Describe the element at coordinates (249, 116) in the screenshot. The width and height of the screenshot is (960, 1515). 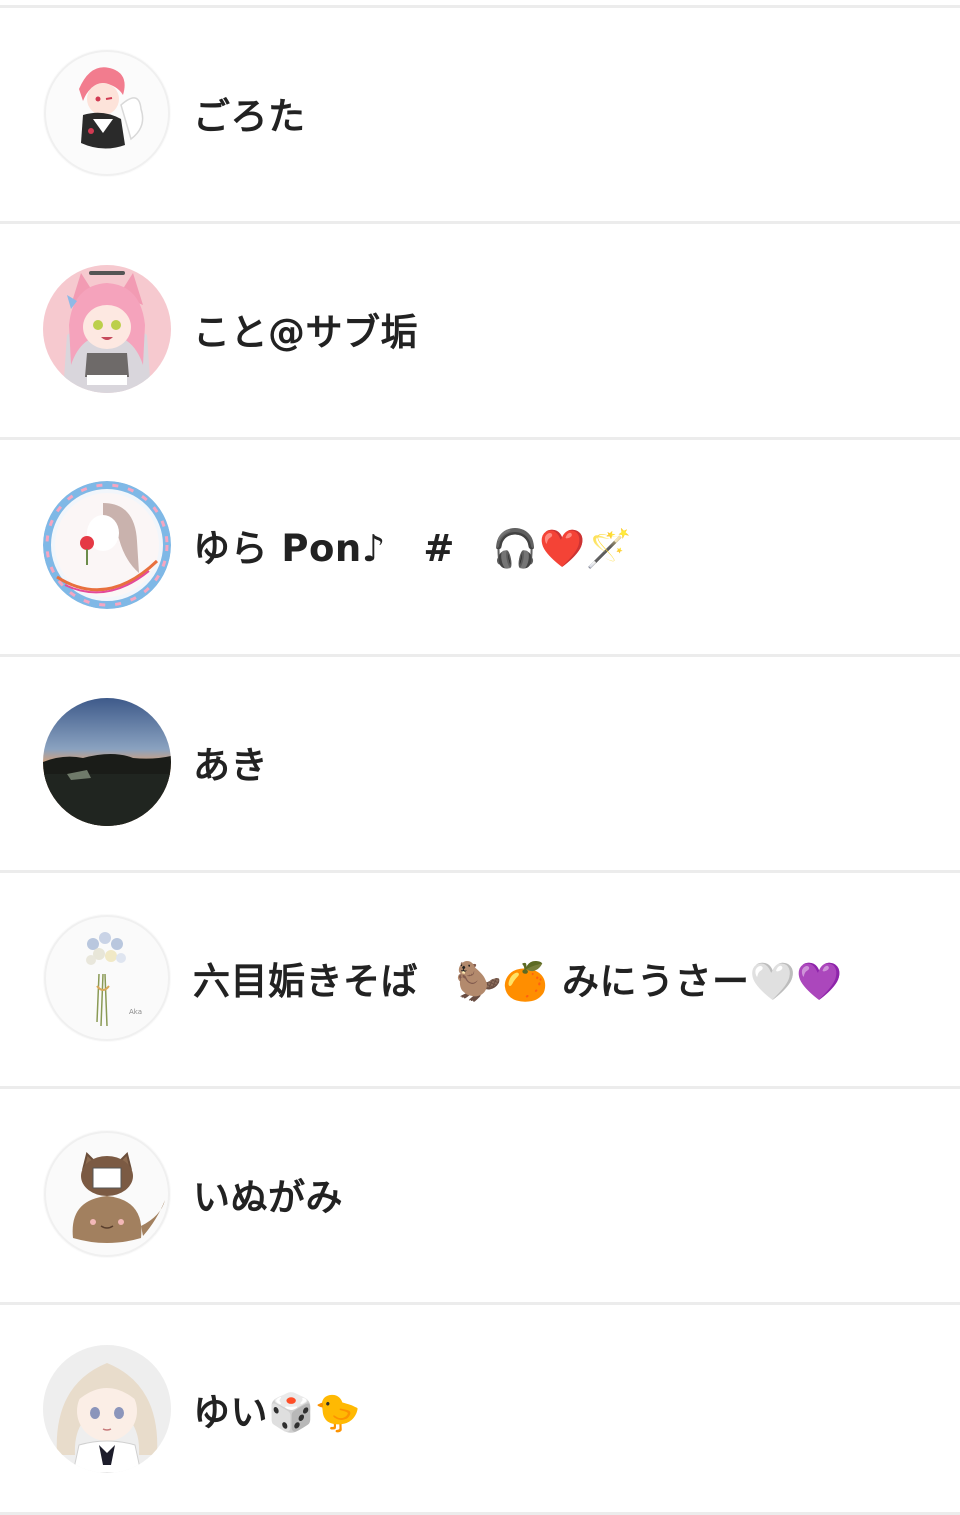
I see `user-name: ごろた` at that location.